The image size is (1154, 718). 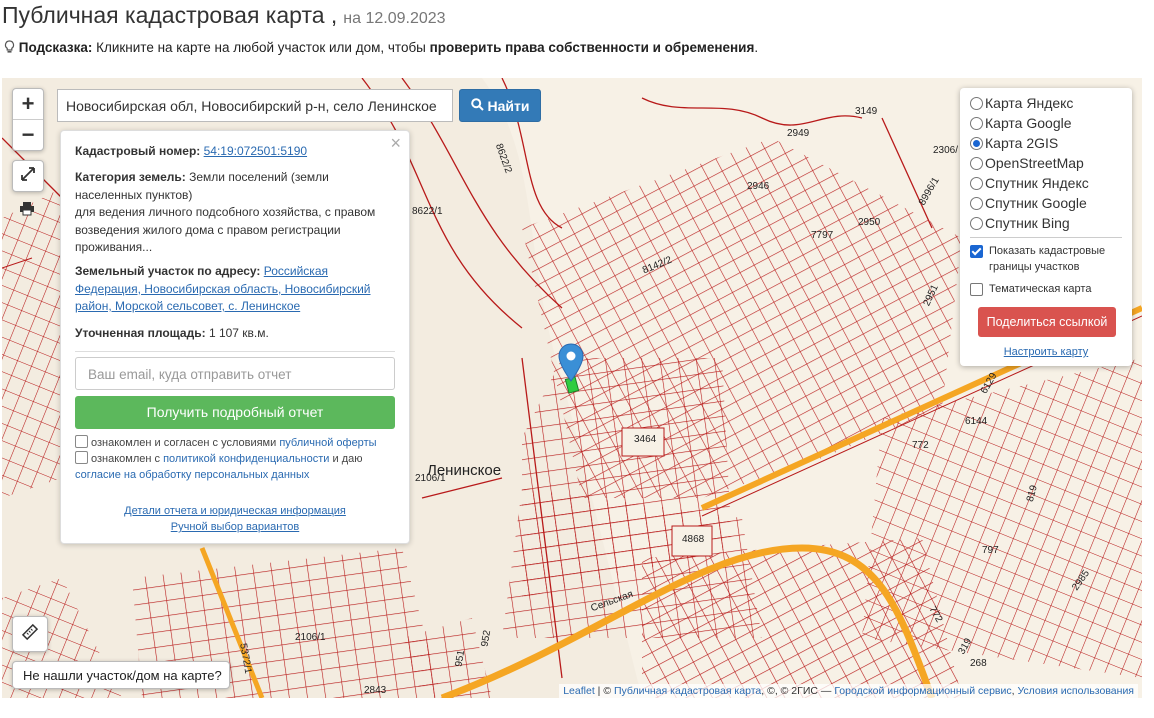 I want to click on layer-option-yandex-map: Карта Яндекс, so click(x=1021, y=103).